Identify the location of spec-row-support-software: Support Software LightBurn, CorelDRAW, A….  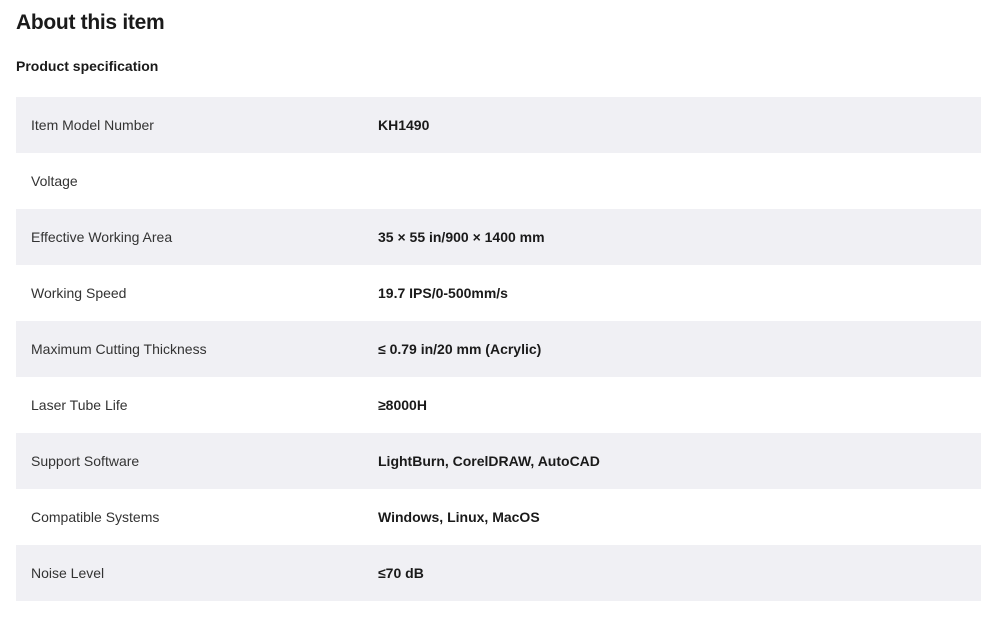
(498, 461).